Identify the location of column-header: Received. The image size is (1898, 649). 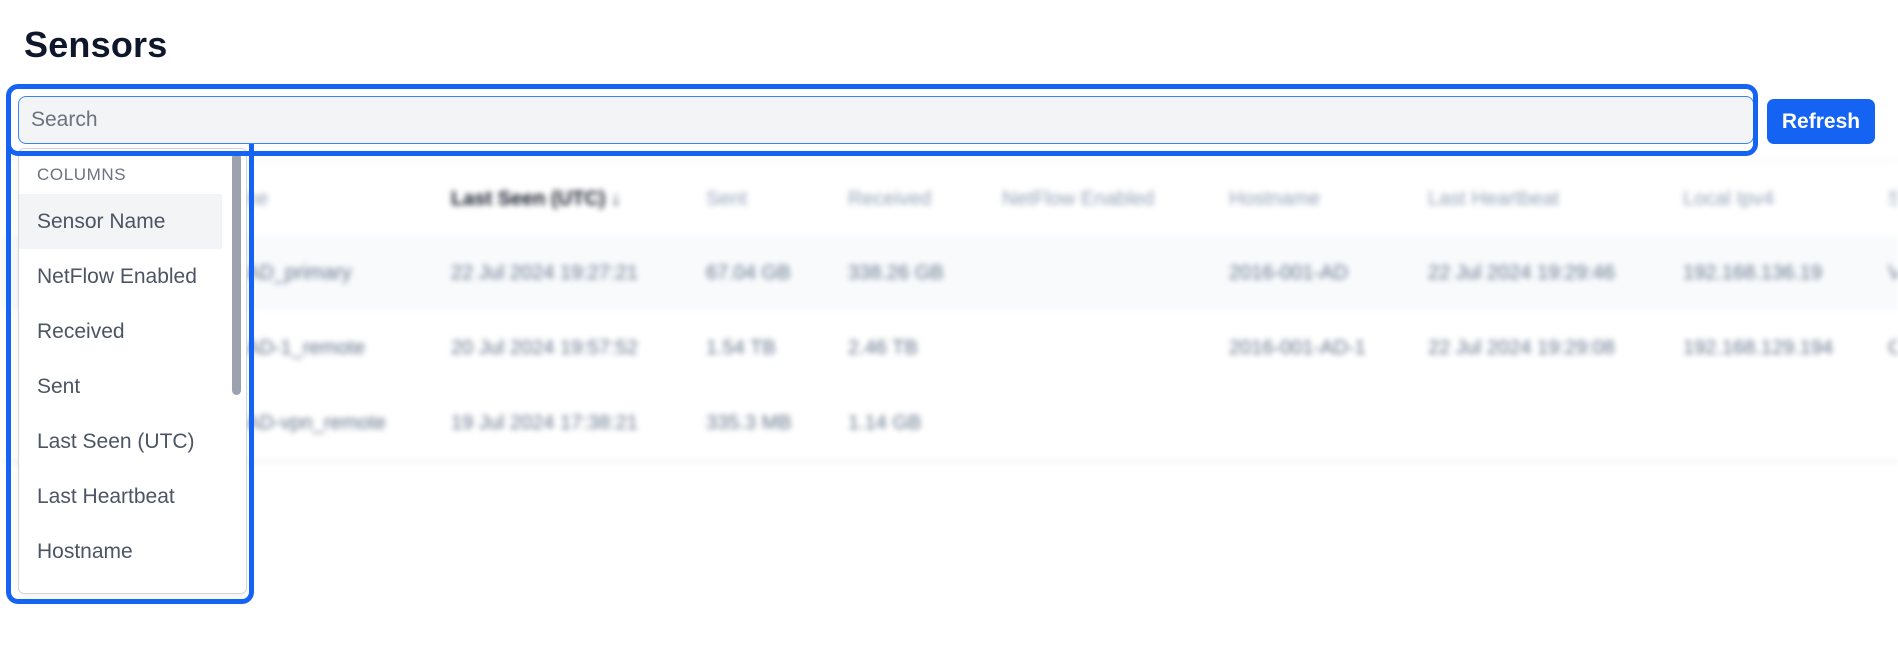
(918, 199).